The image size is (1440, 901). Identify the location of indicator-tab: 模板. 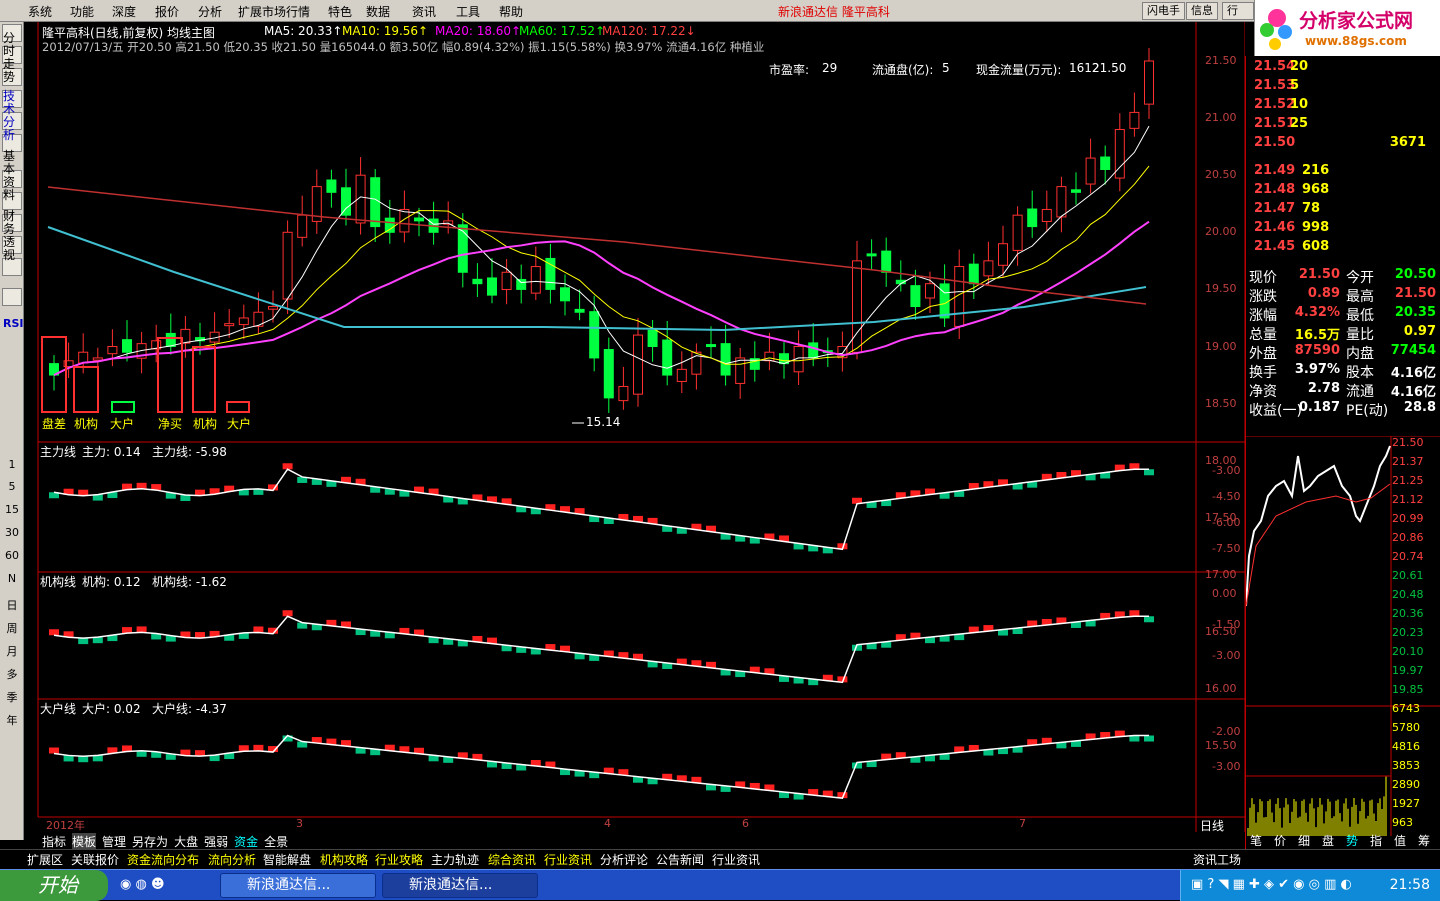
(84, 841).